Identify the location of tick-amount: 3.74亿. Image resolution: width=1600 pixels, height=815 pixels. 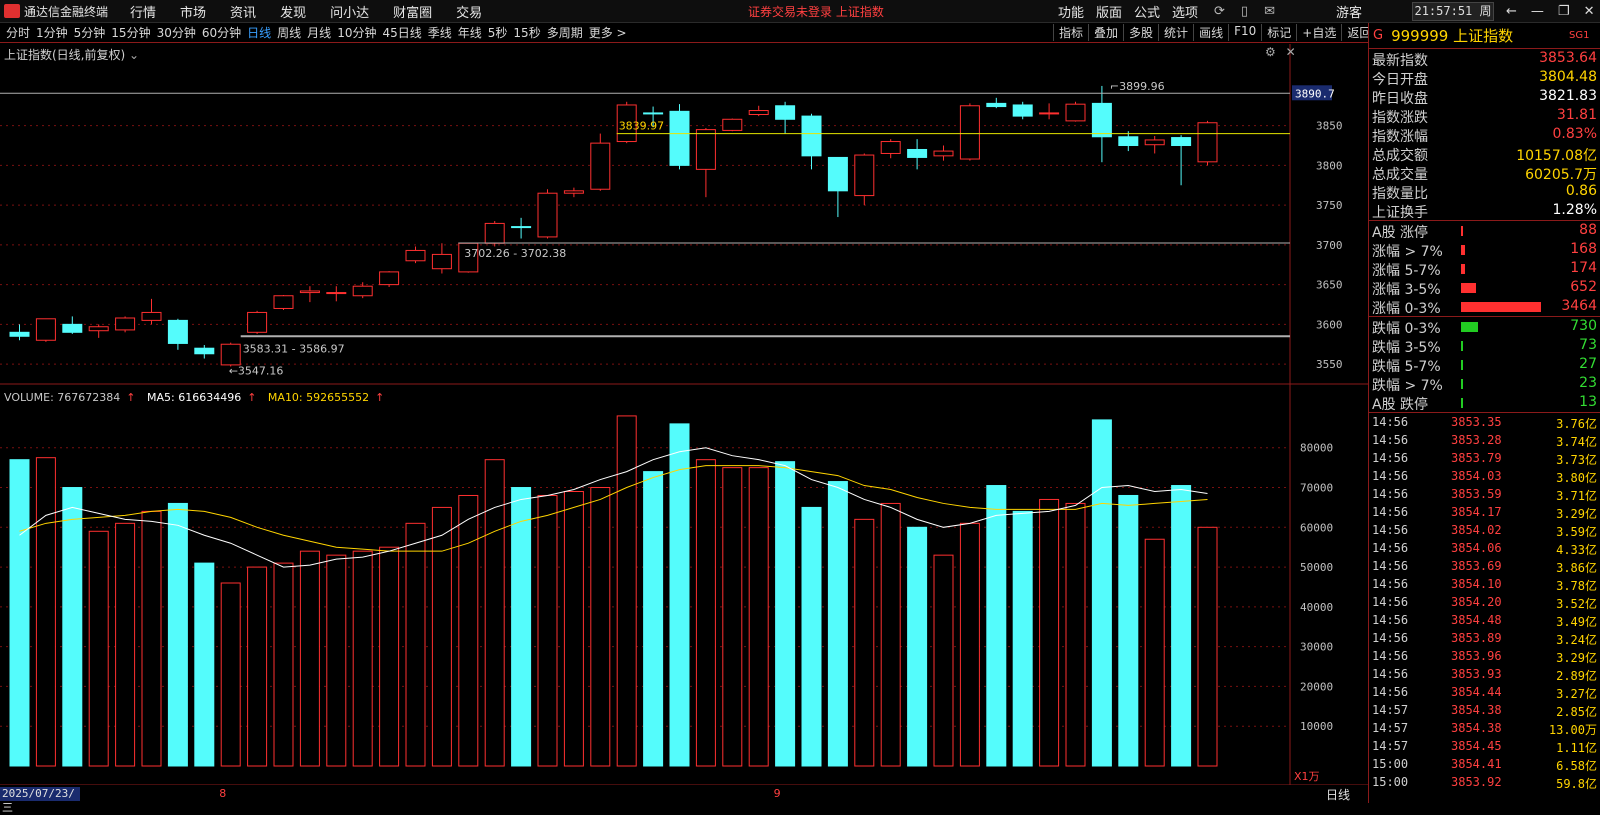
(1576, 442).